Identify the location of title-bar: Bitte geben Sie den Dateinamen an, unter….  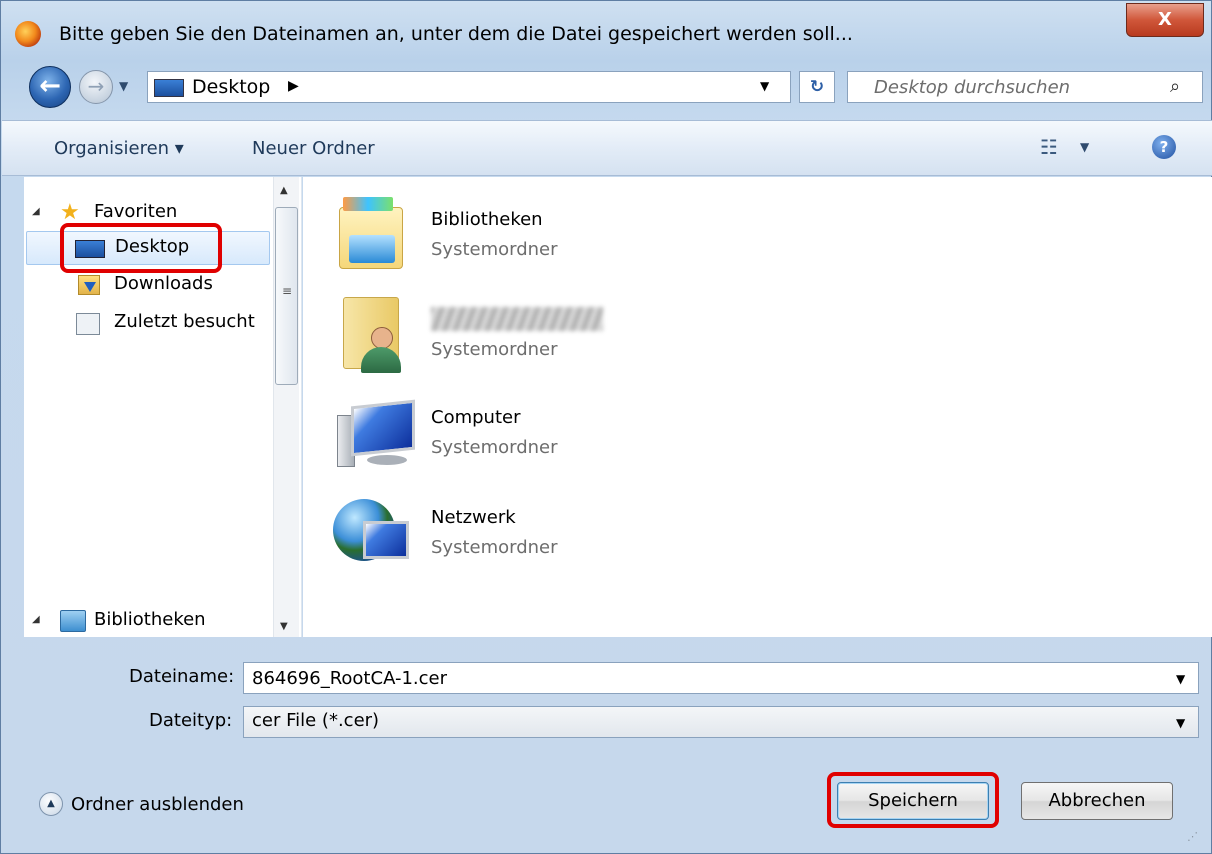
(606, 29).